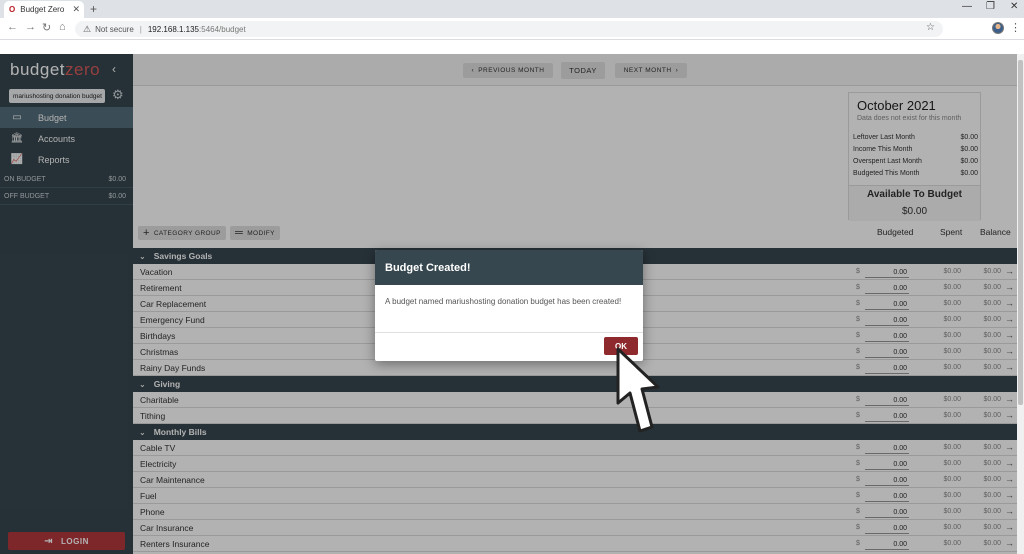 Image resolution: width=1024 pixels, height=554 pixels. I want to click on home-icon: ⌂, so click(62, 27).